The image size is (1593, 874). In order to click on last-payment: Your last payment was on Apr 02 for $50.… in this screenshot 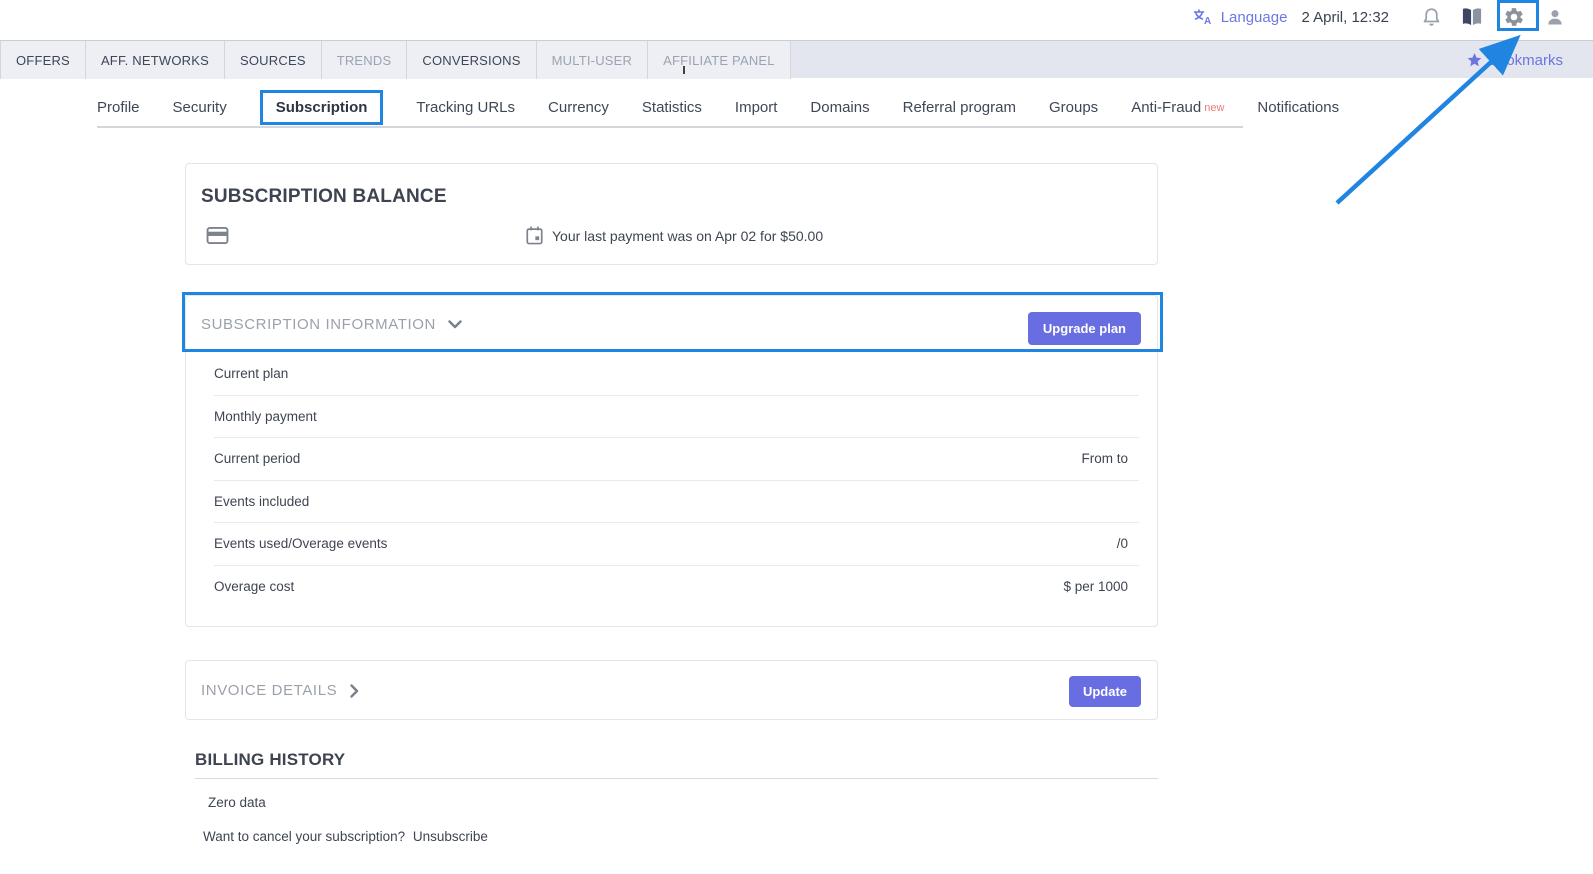, I will do `click(674, 235)`.